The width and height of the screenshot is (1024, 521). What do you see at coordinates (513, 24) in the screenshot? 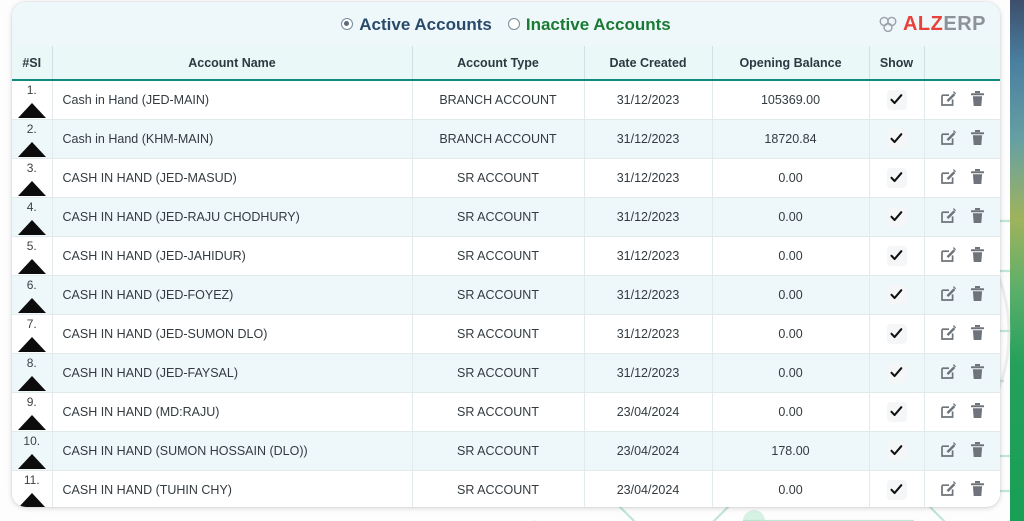
I see `radio-inactive-accounts-icon` at bounding box center [513, 24].